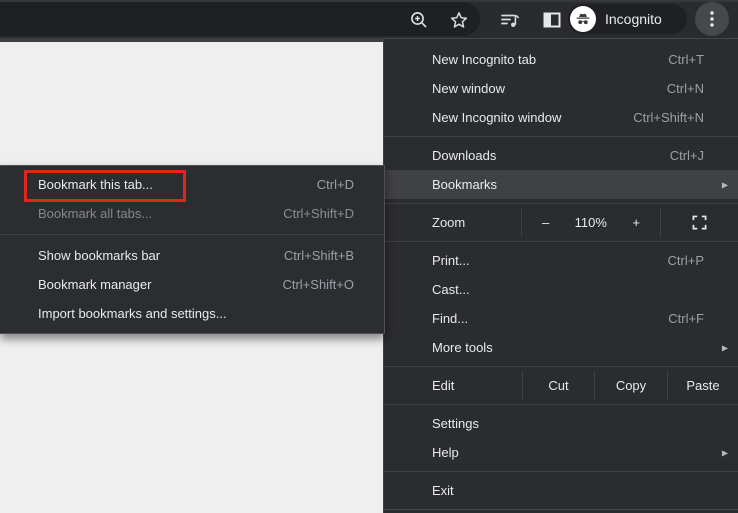 The height and width of the screenshot is (513, 738). I want to click on zoom-in-icon, so click(419, 20).